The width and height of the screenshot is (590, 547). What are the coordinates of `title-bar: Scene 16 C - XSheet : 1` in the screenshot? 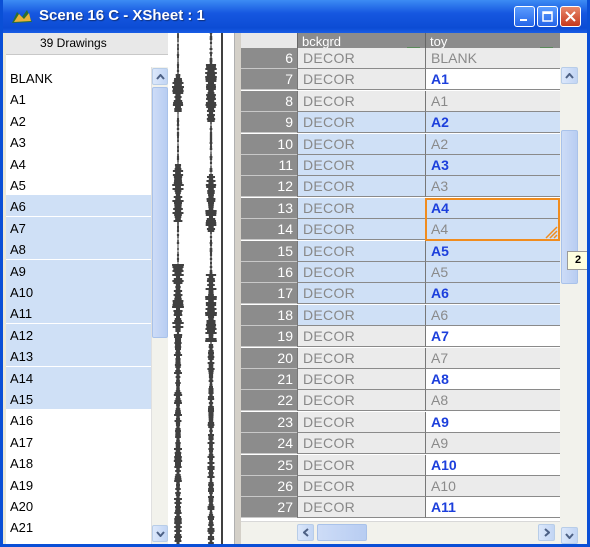 It's located at (295, 16).